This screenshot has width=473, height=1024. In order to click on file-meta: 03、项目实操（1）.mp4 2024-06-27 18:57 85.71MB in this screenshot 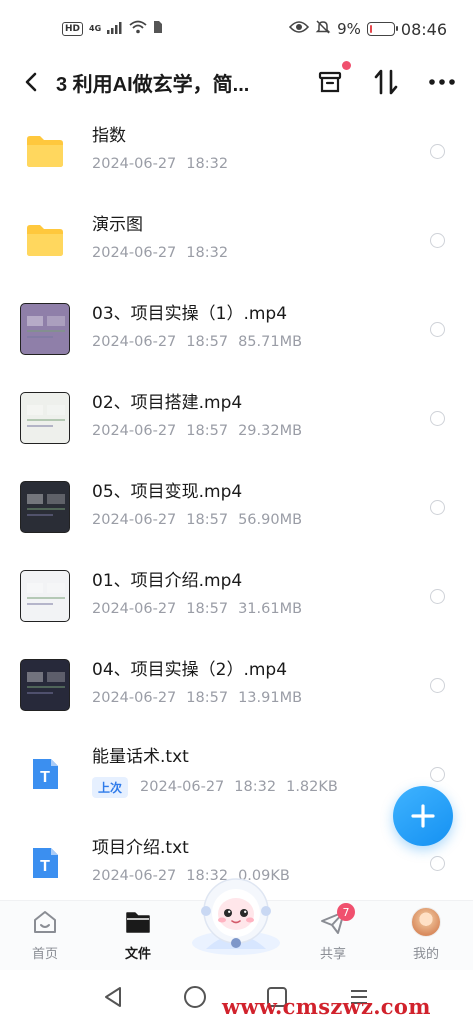, I will do `click(197, 327)`.